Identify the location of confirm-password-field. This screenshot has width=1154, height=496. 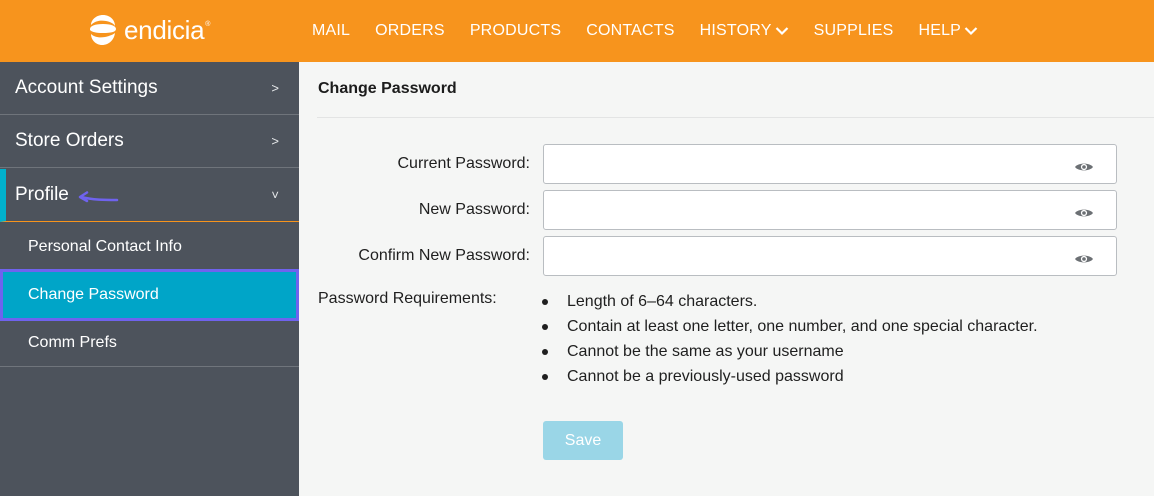
(830, 256).